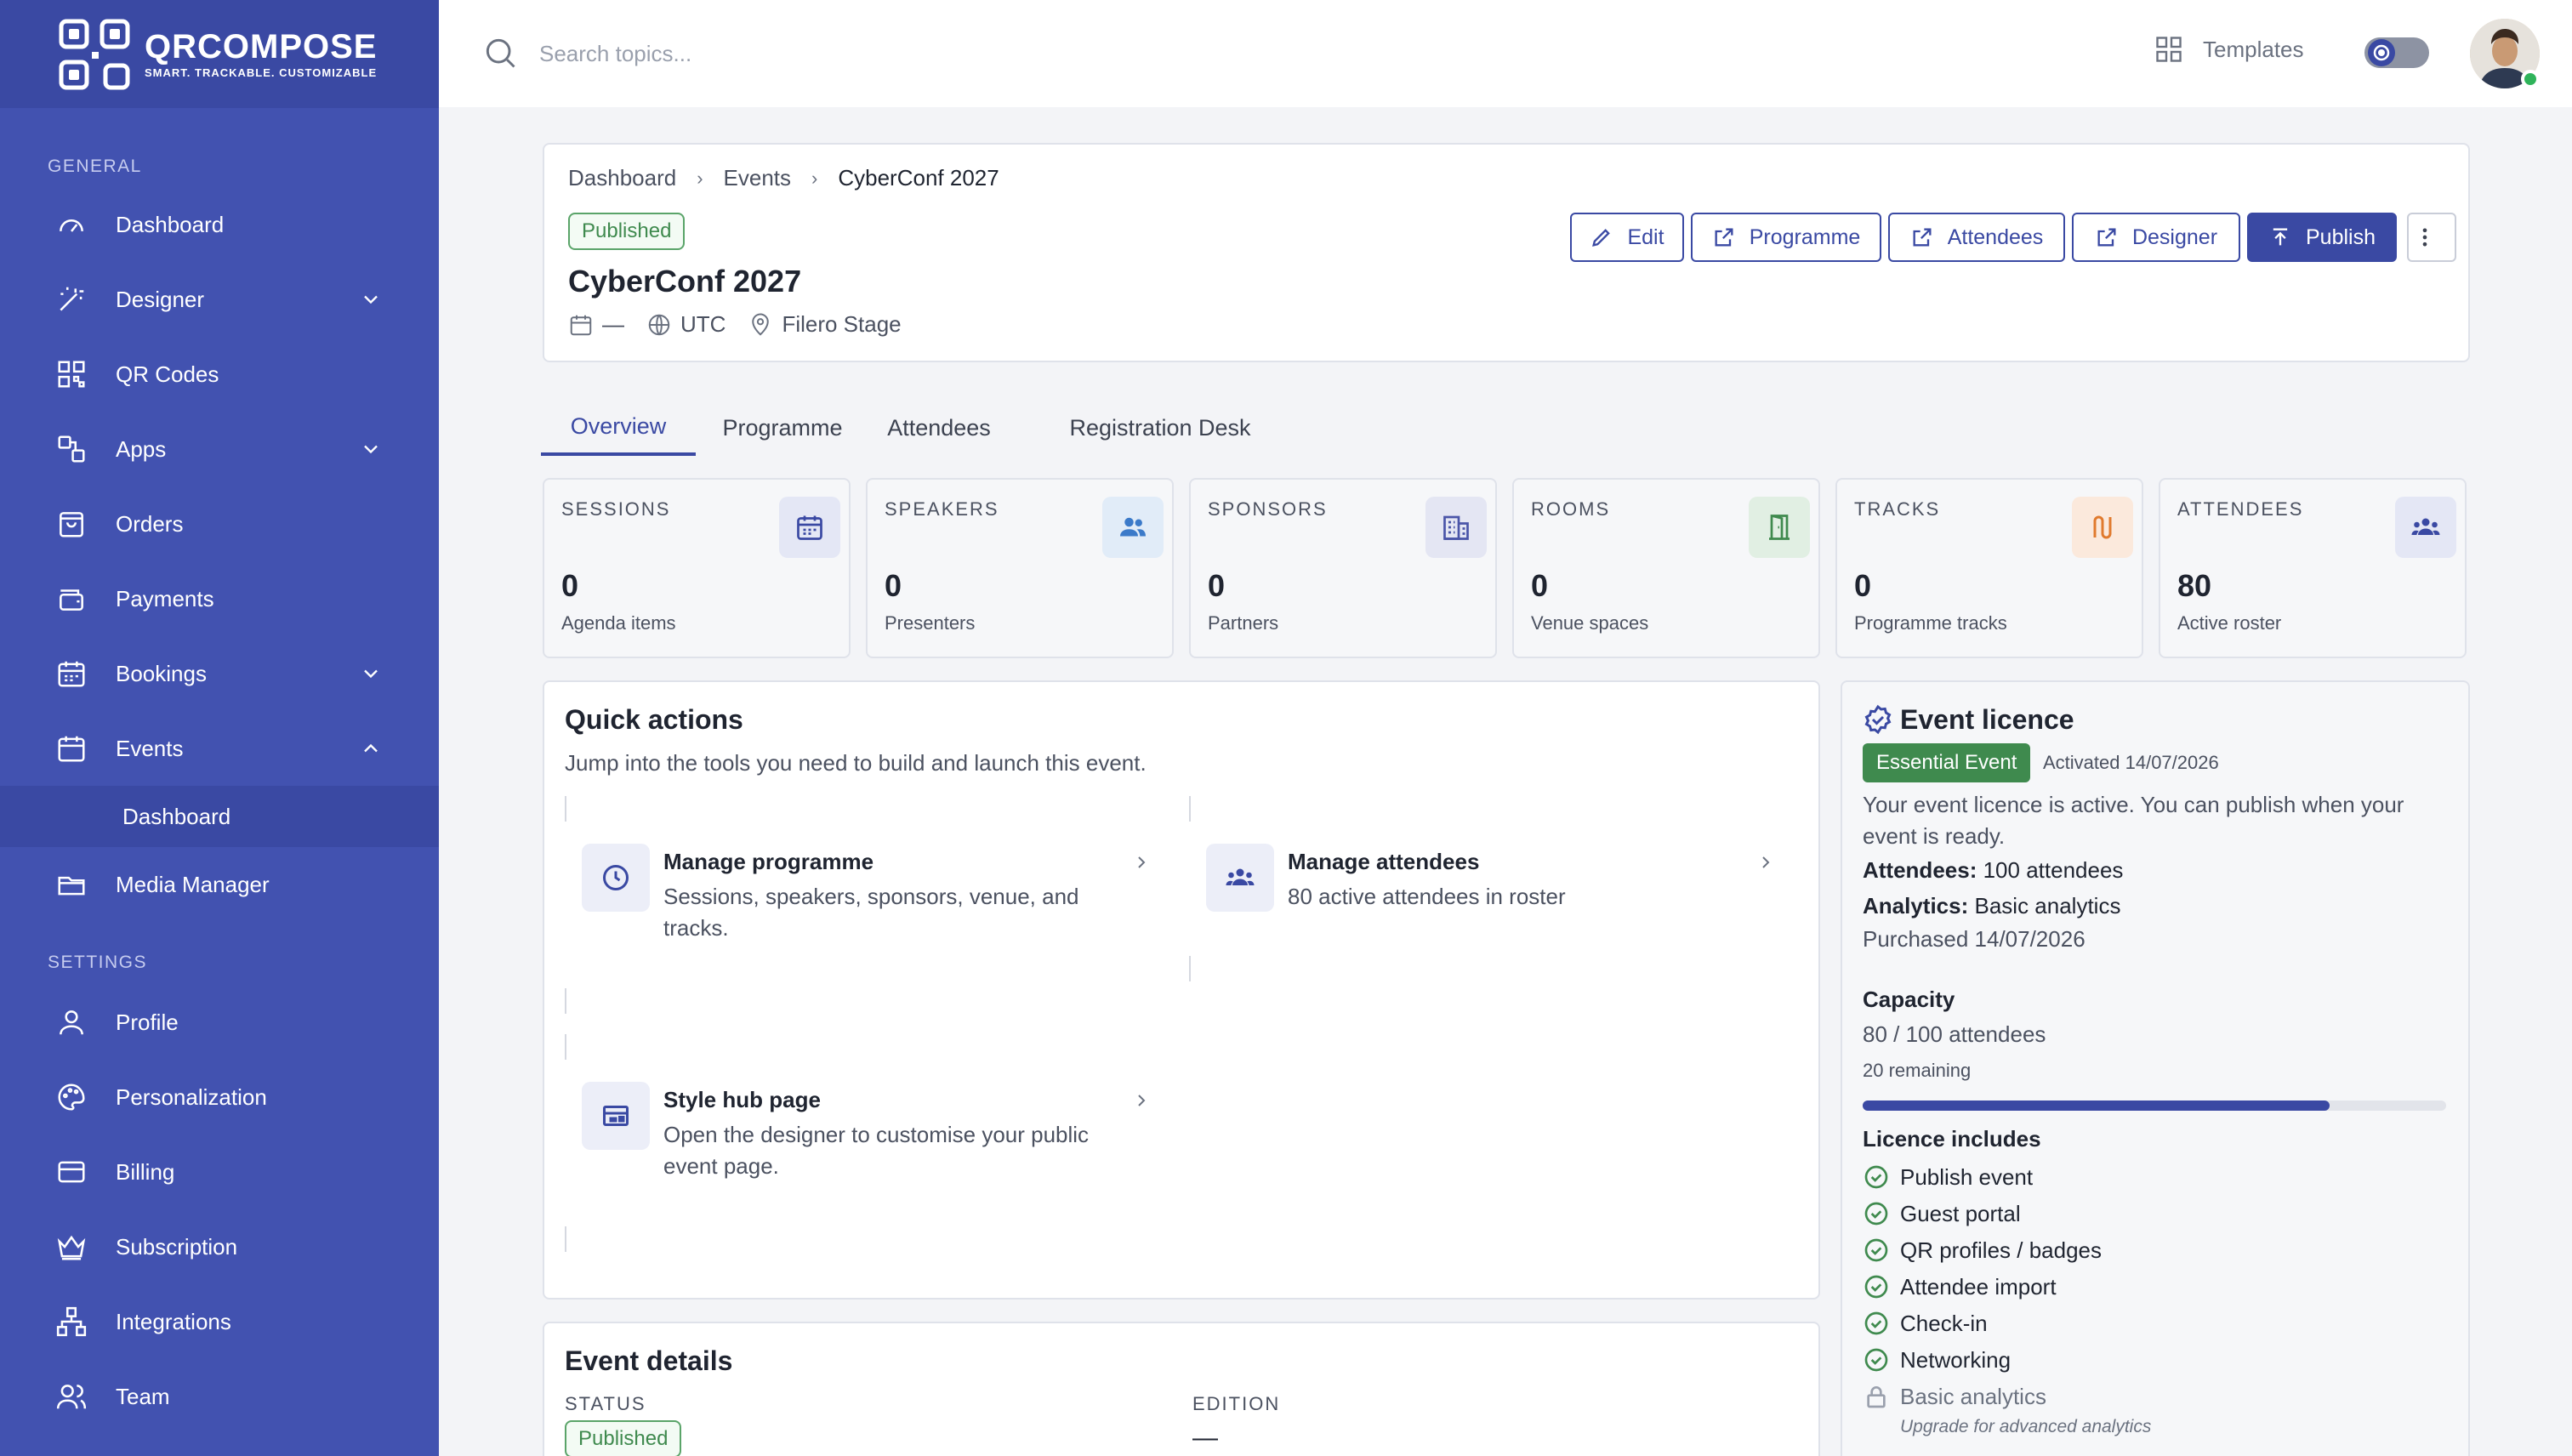 This screenshot has width=2572, height=1456. I want to click on templates-link: Templates, so click(2229, 49).